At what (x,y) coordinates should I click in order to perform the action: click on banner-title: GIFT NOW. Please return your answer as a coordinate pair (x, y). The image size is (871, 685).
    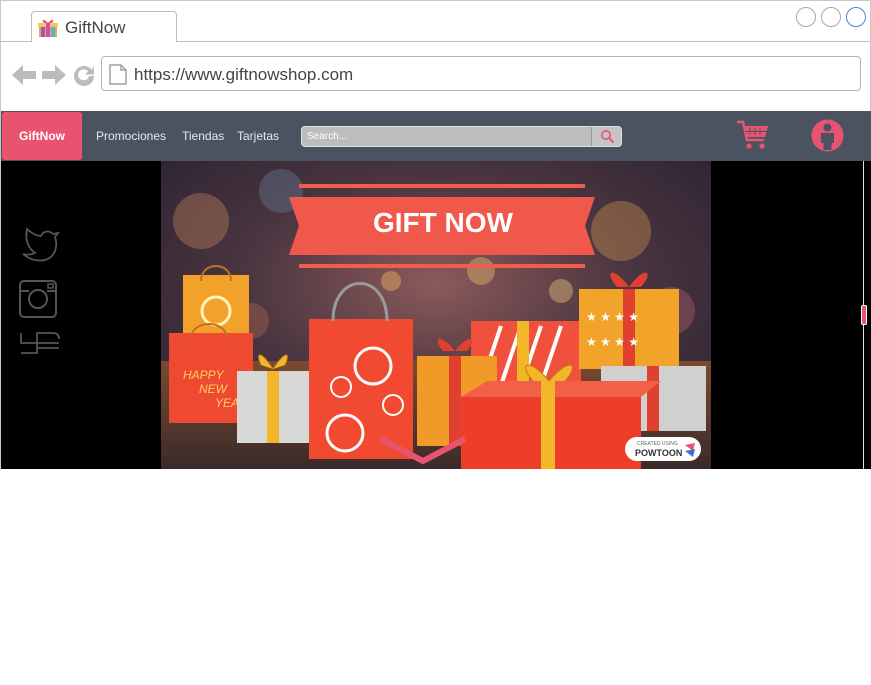
    Looking at the image, I should click on (443, 222).